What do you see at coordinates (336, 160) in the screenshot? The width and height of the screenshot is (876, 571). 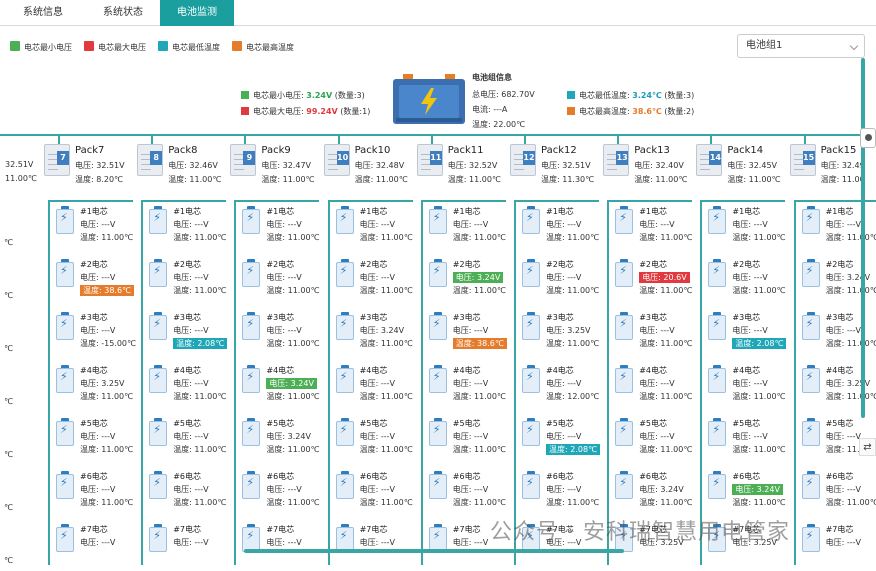 I see `pack-icon: 10` at bounding box center [336, 160].